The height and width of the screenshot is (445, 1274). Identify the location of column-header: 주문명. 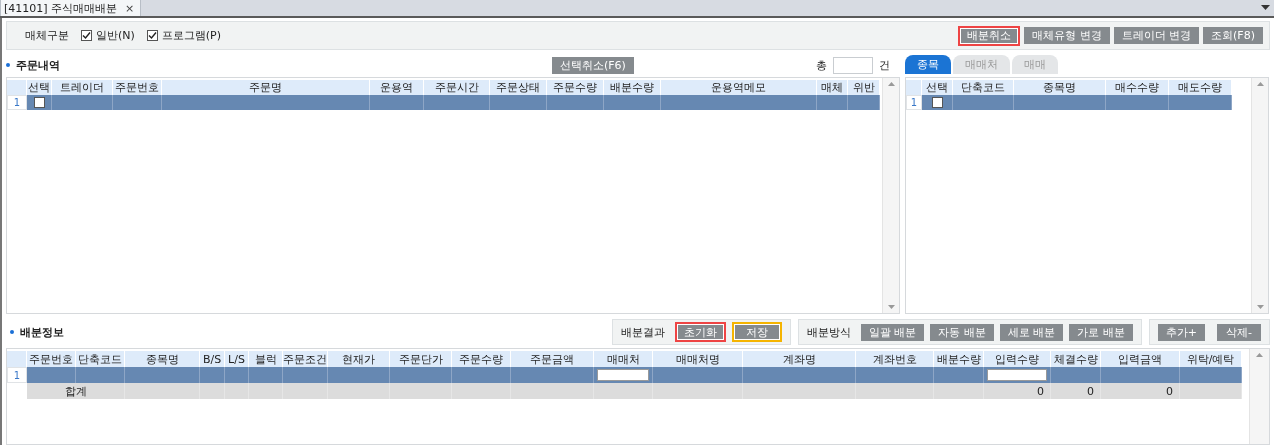
(266, 87).